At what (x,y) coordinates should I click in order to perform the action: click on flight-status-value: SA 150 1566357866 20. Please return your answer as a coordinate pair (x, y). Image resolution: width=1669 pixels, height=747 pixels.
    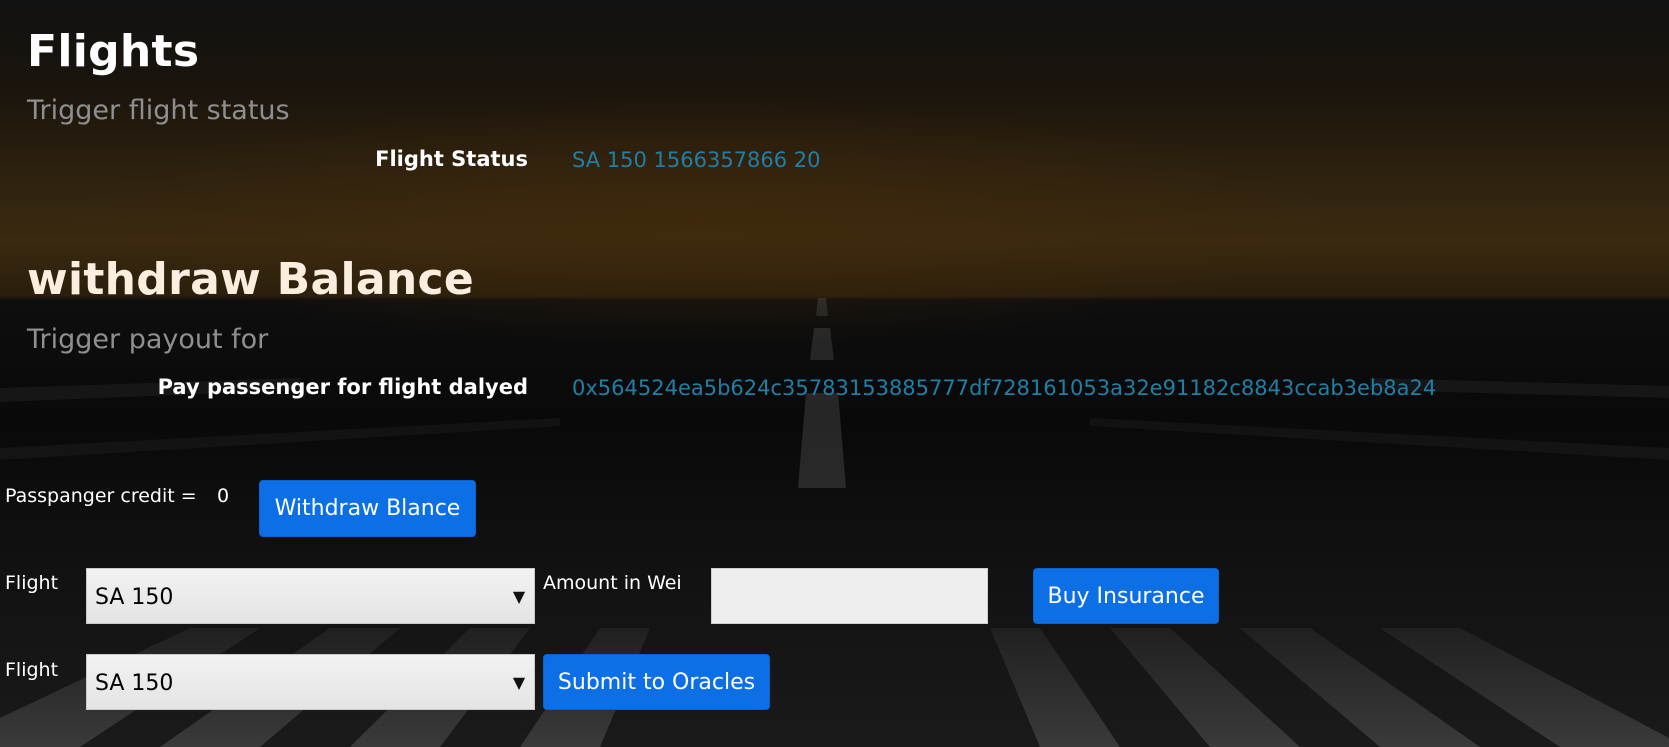
    Looking at the image, I should click on (696, 160).